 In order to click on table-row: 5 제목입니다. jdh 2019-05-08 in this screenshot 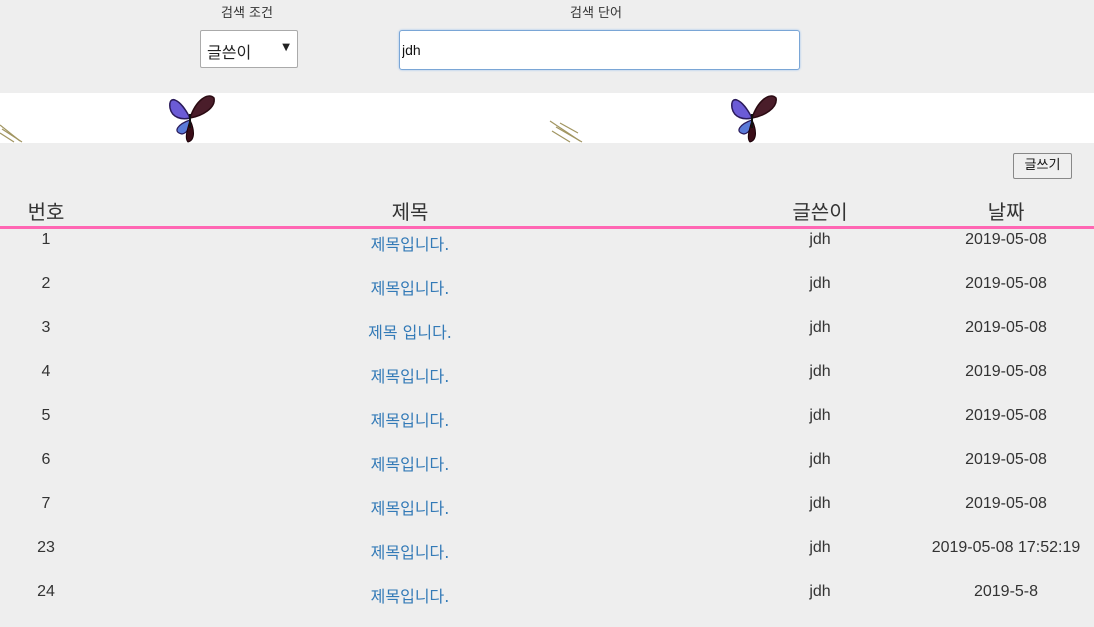, I will do `click(547, 429)`.